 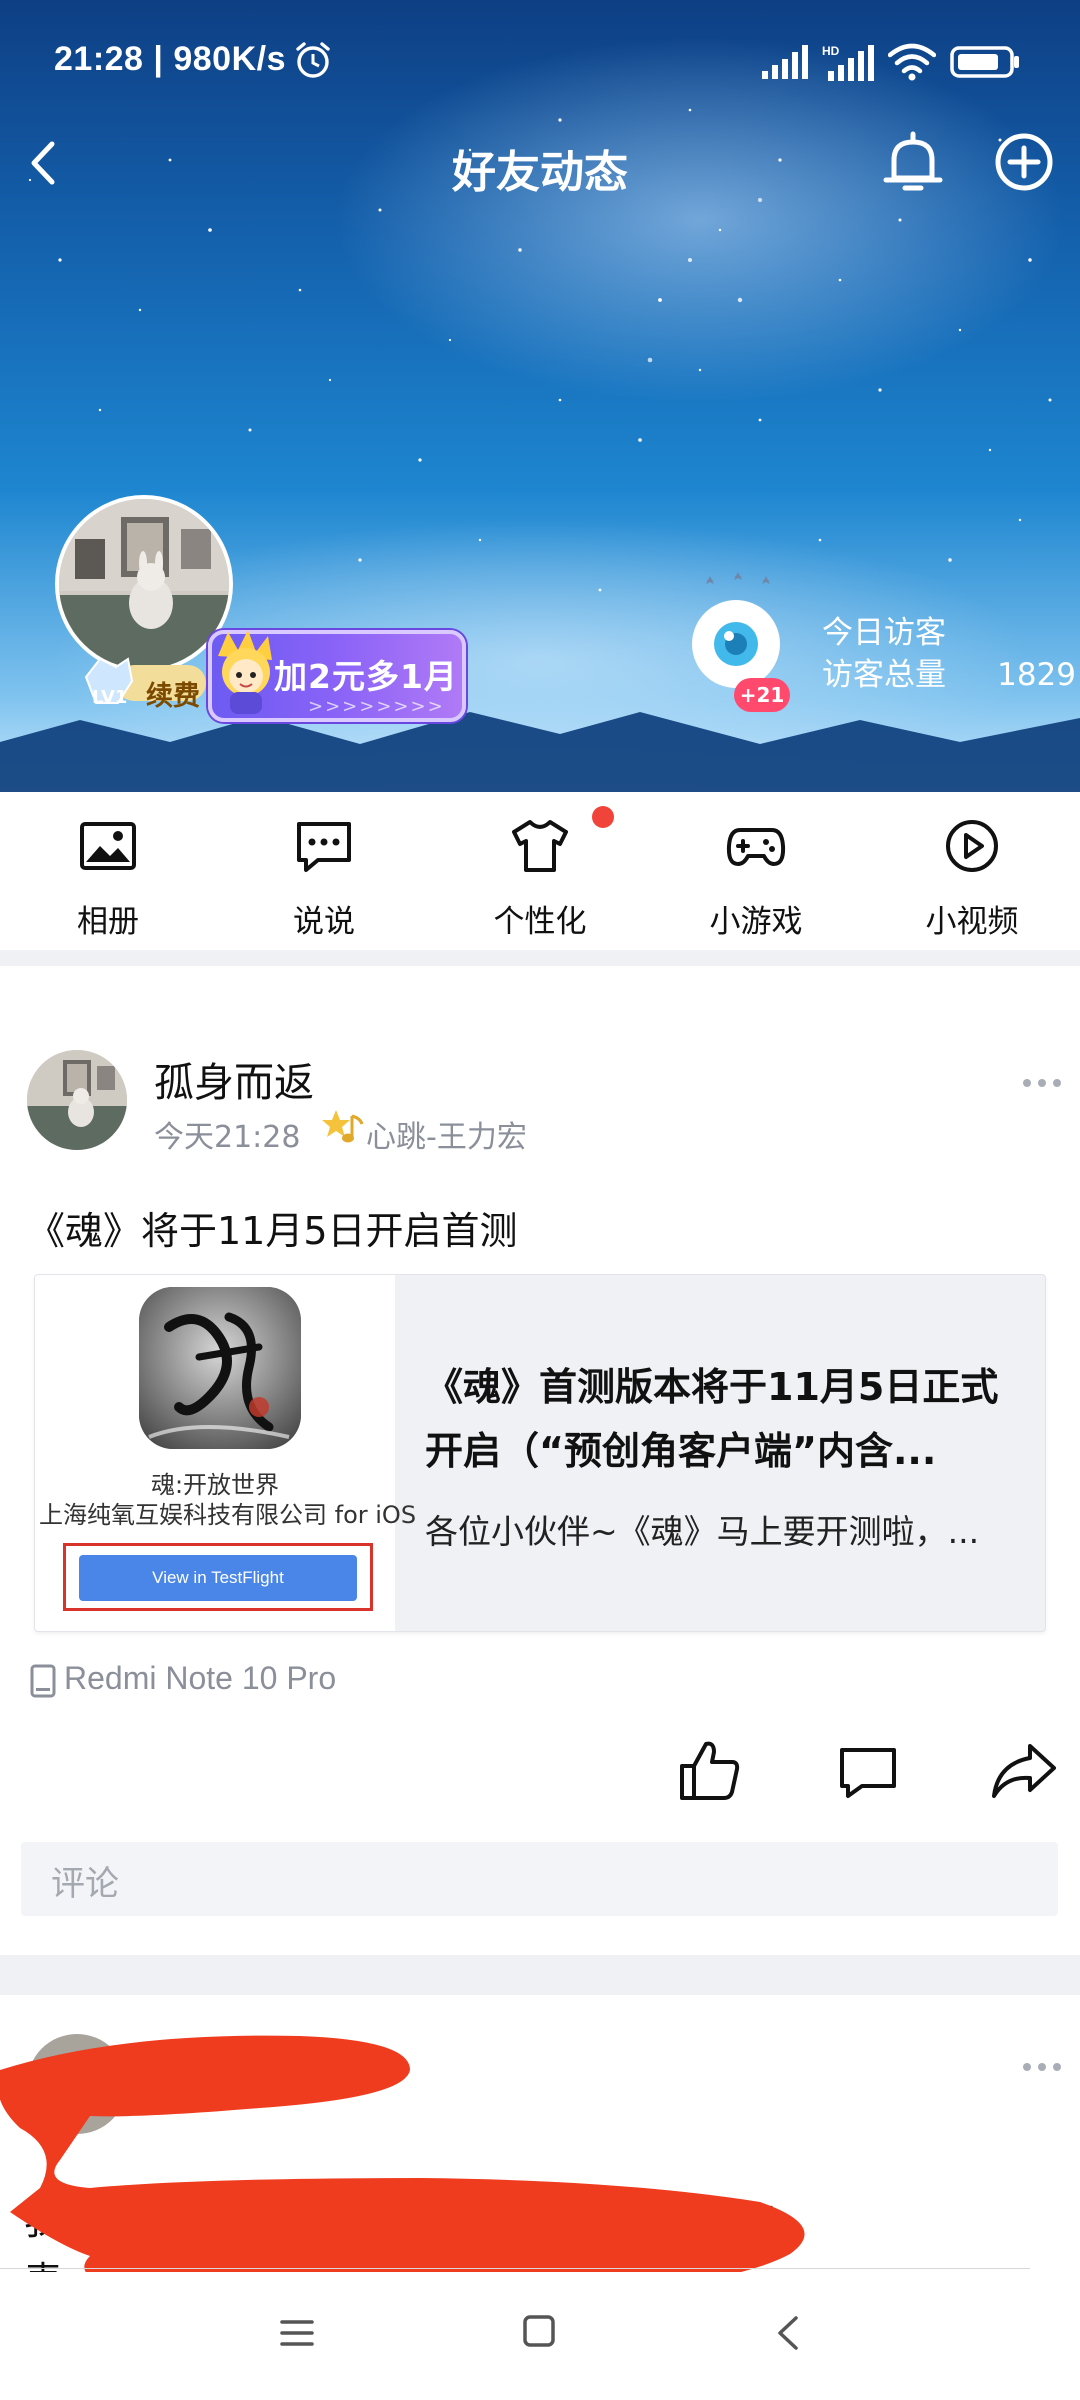 I want to click on wifi-icon, so click(x=912, y=62).